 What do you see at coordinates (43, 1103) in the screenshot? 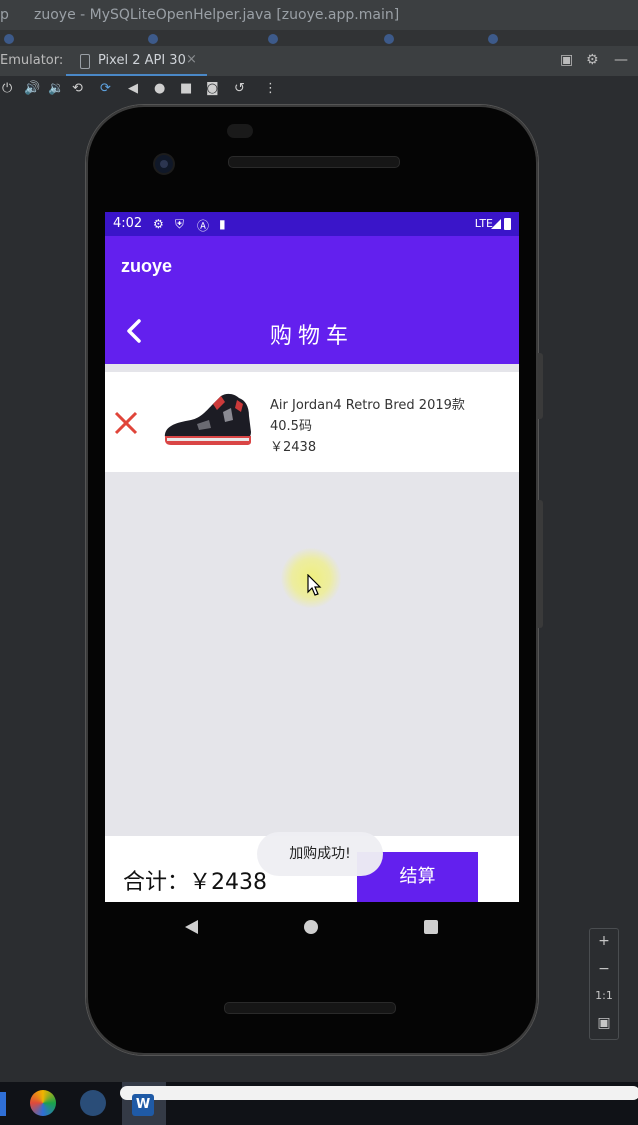
I see `app-icon` at bounding box center [43, 1103].